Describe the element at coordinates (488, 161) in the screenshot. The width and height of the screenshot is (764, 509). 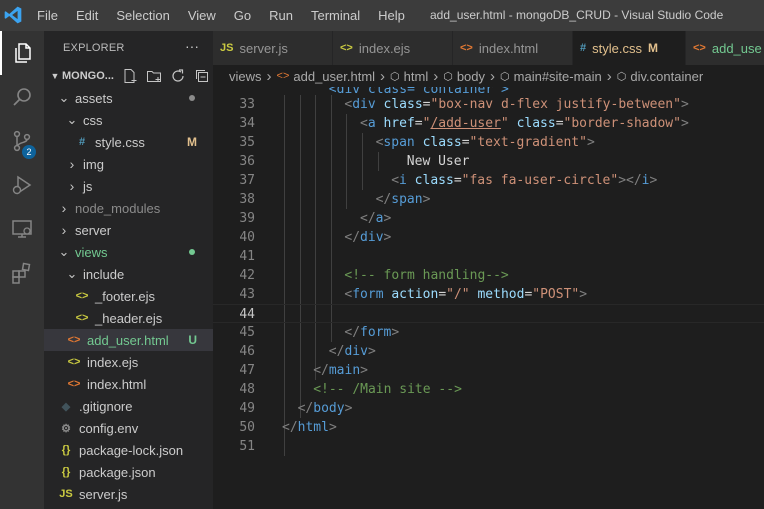
I see `code-line: 36 New User` at that location.